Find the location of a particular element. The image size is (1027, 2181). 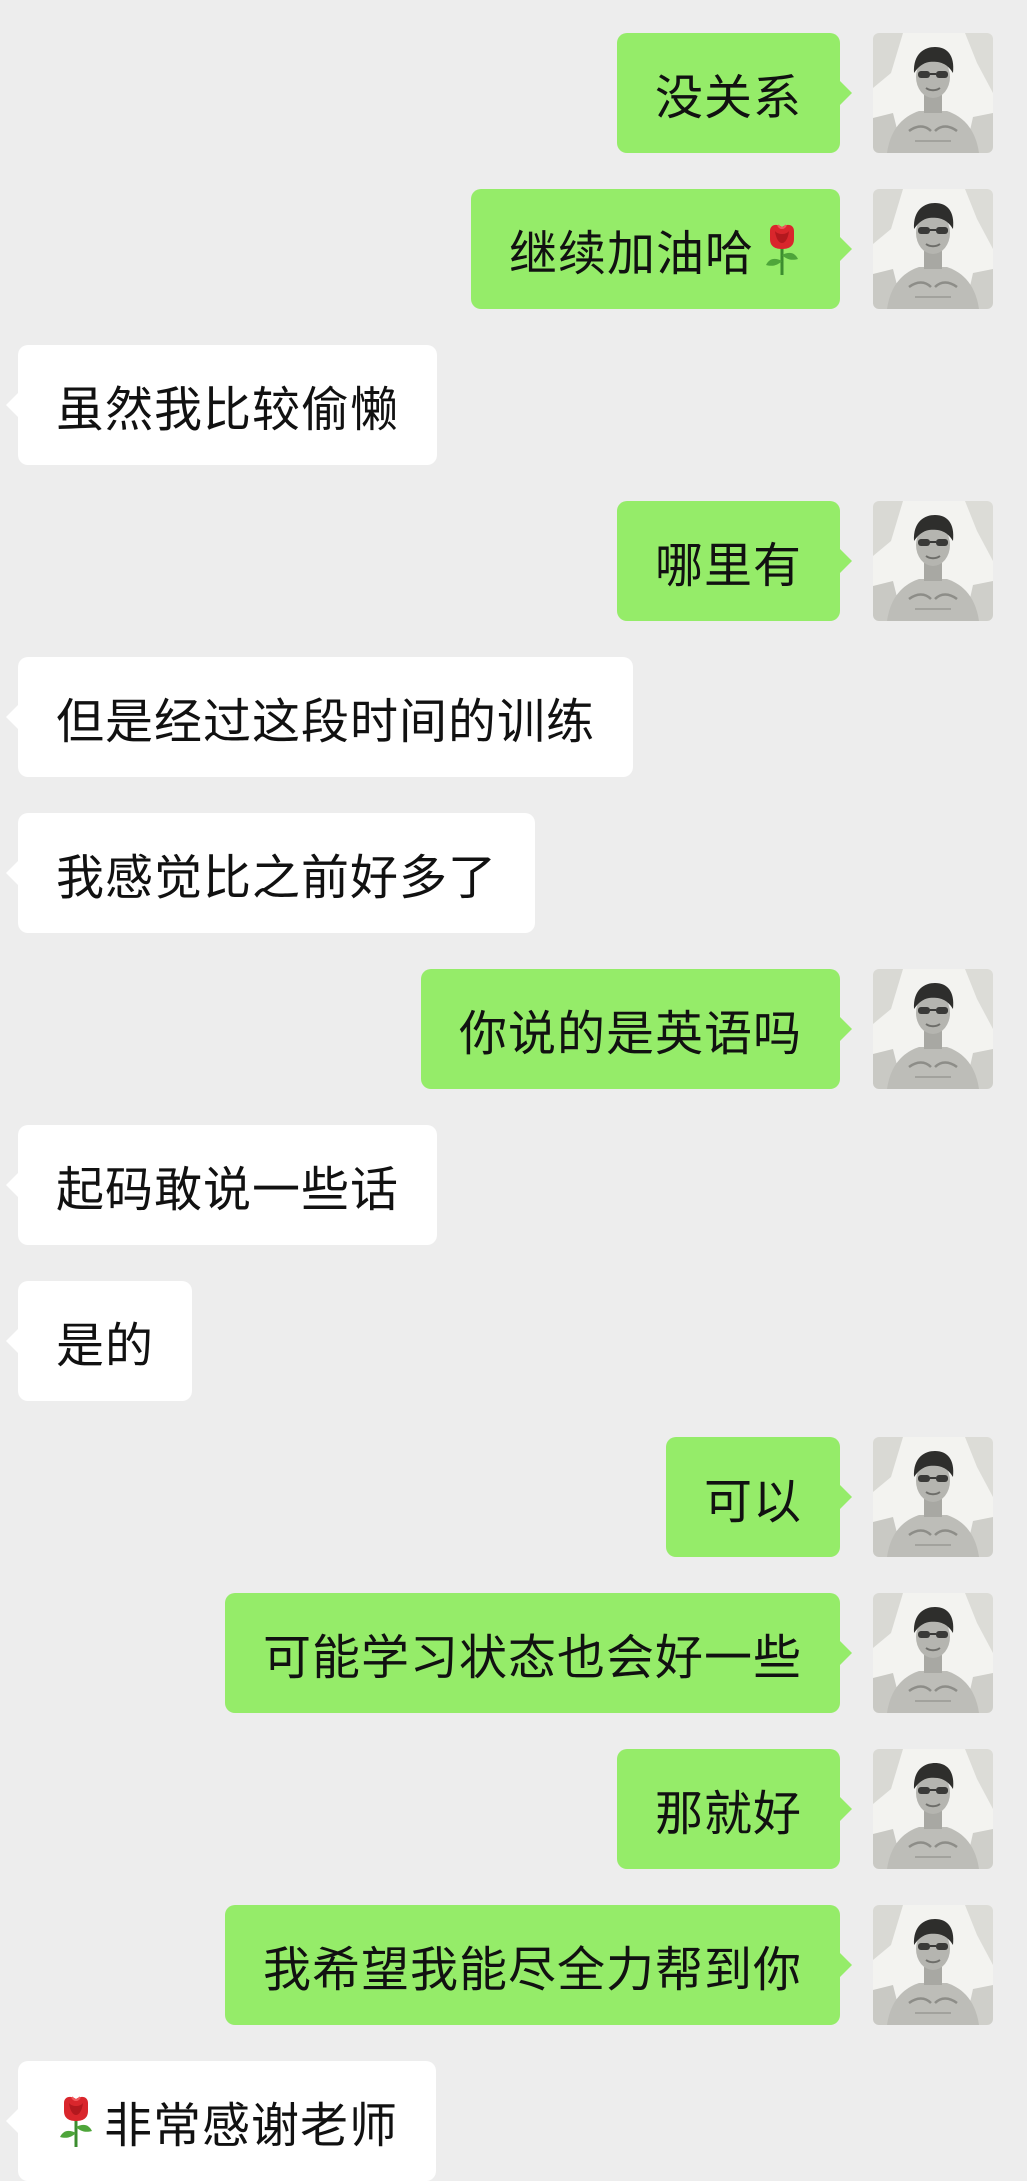

sent-message-bubble: 那就好 is located at coordinates (734, 1809).